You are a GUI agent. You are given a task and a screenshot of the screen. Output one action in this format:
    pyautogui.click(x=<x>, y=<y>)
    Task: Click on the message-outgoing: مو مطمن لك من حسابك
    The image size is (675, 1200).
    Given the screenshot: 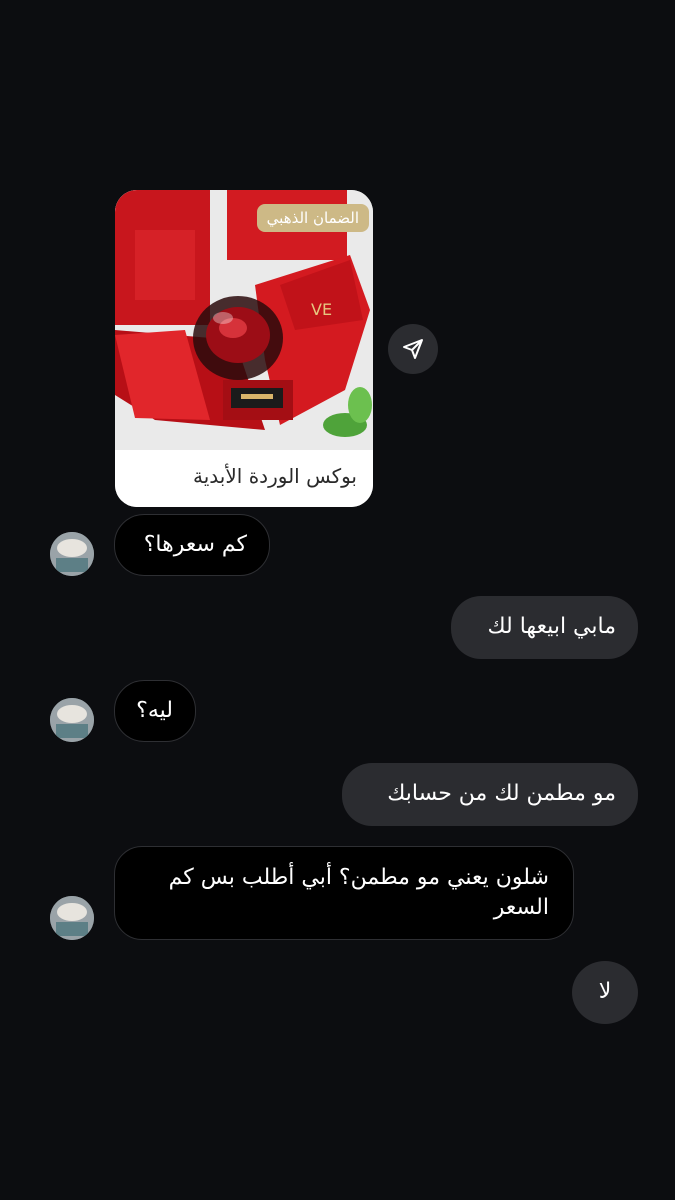 What is the action you would take?
    pyautogui.click(x=490, y=794)
    